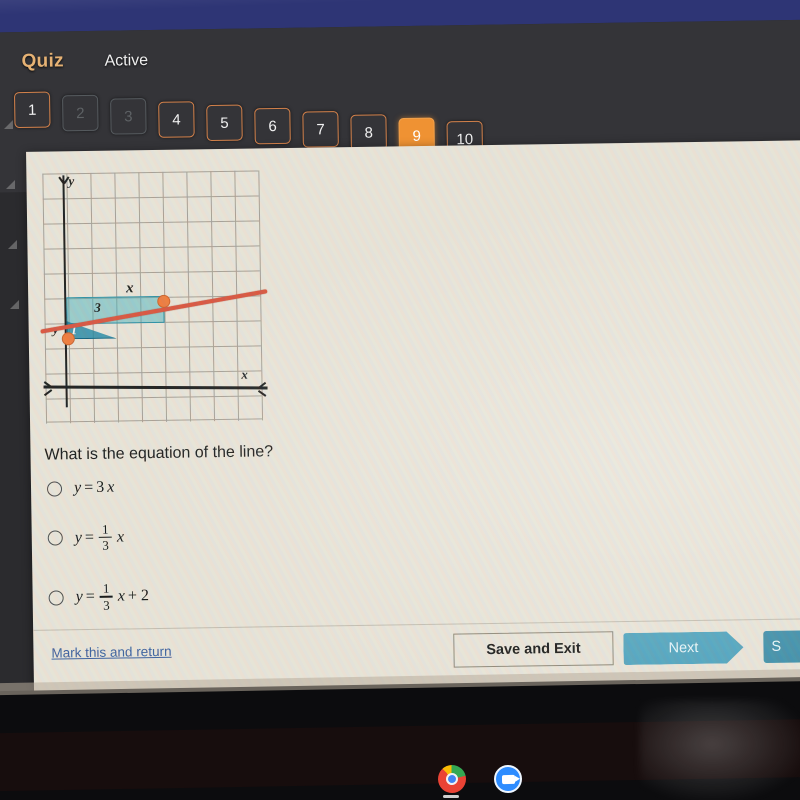 This screenshot has height=800, width=800. What do you see at coordinates (368, 132) in the screenshot?
I see `question-button-8: 8` at bounding box center [368, 132].